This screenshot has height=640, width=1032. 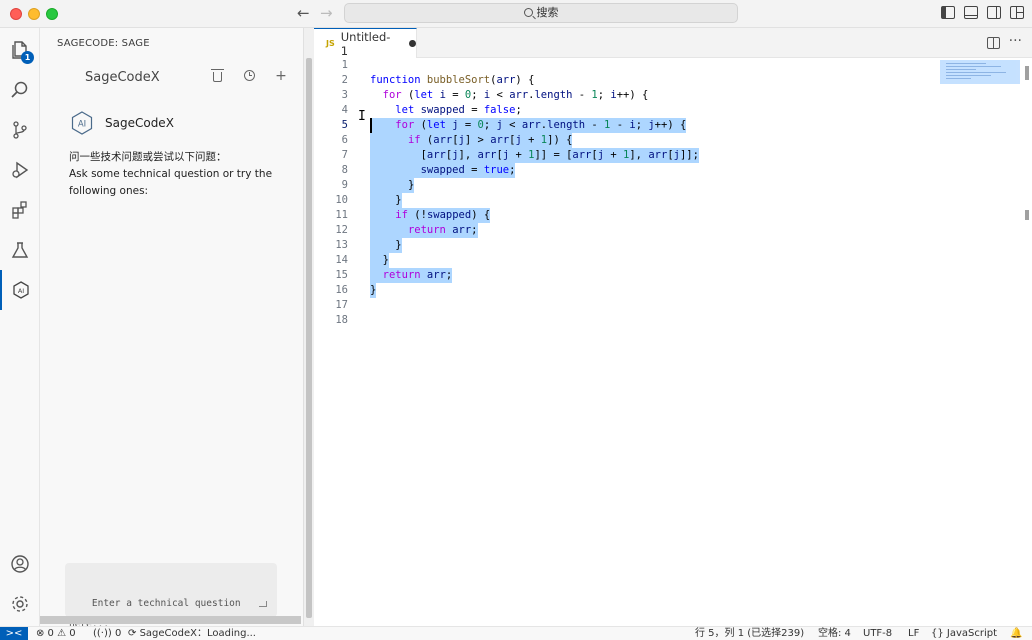 What do you see at coordinates (624, 65) in the screenshot?
I see `code-line: 1` at bounding box center [624, 65].